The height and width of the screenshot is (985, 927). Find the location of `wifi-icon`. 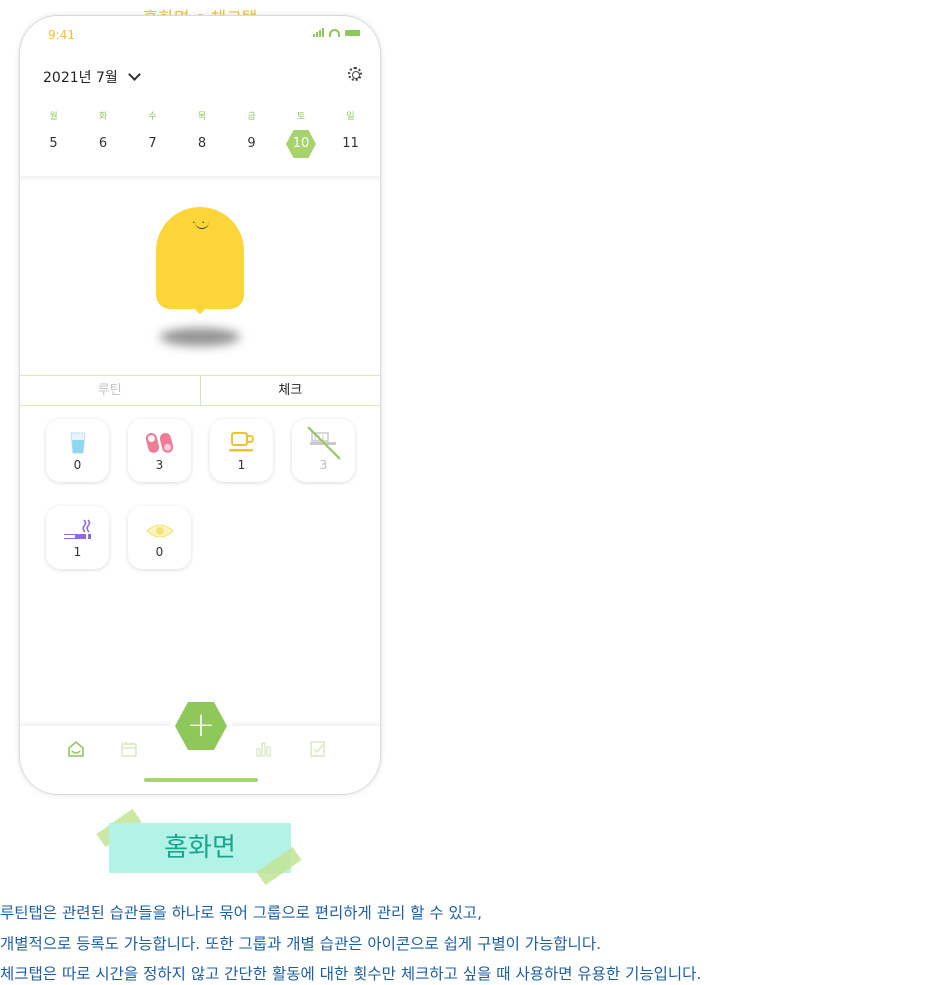

wifi-icon is located at coordinates (334, 33).